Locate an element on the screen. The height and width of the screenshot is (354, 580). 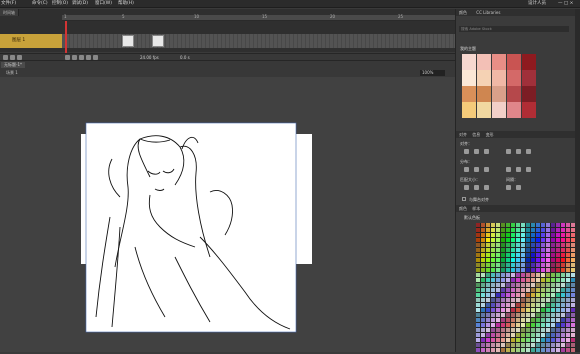
swatch-grid is located at coordinates (526, 287).